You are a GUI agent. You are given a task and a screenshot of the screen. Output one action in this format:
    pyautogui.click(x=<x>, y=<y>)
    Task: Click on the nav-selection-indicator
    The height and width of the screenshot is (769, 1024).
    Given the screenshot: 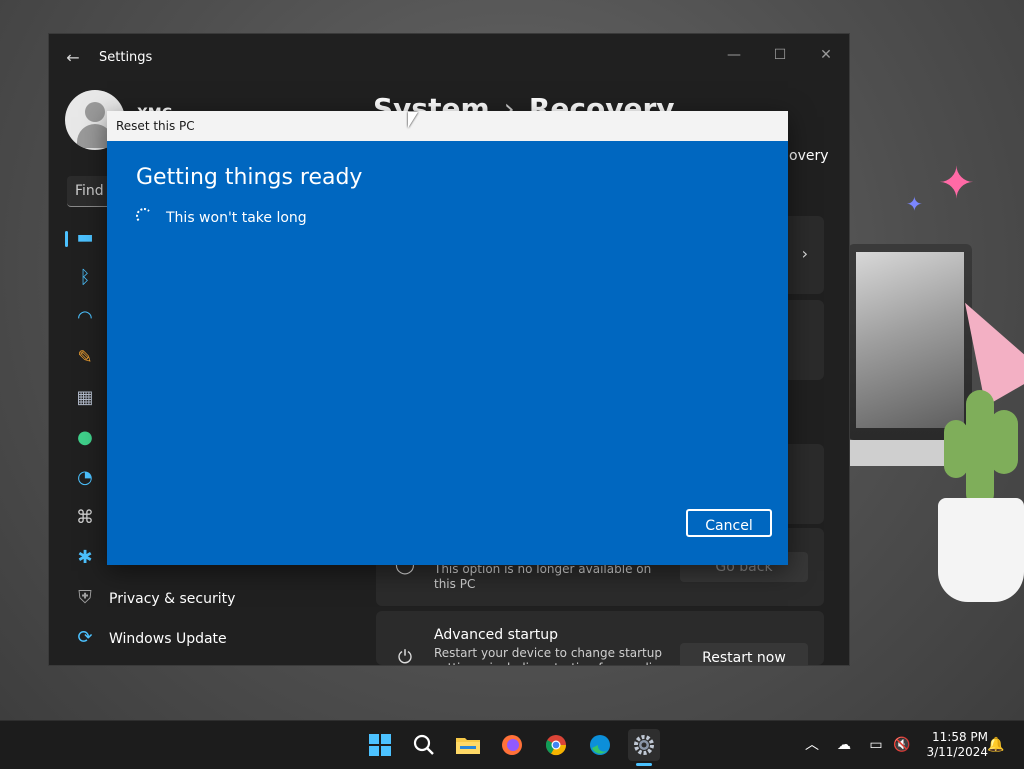 What is the action you would take?
    pyautogui.click(x=66, y=239)
    